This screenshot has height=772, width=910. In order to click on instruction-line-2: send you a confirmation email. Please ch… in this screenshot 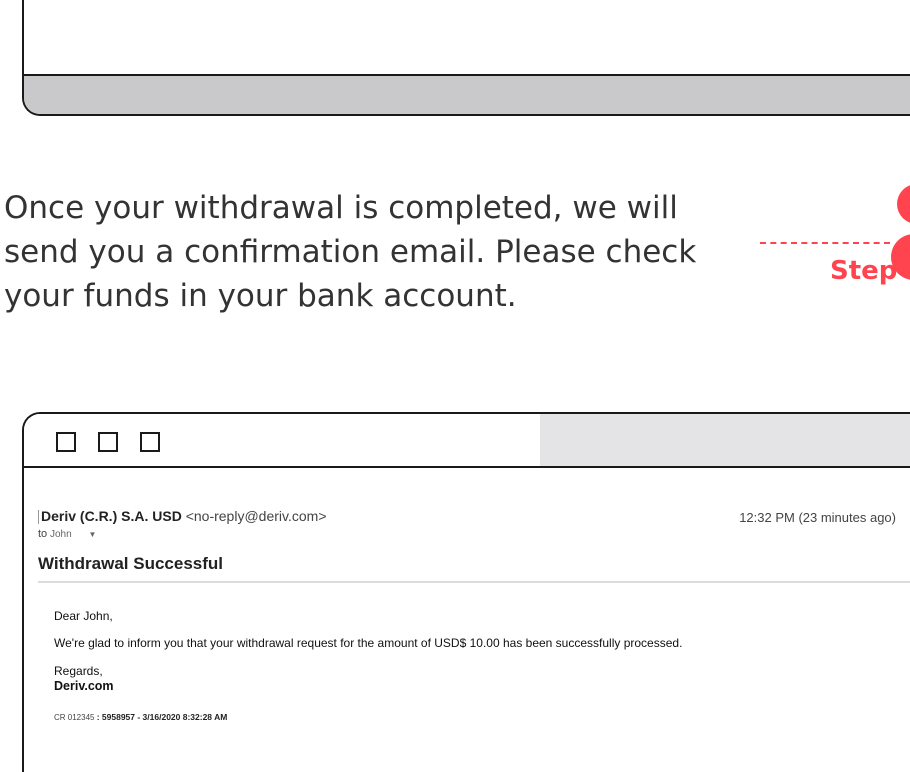, I will do `click(350, 252)`.